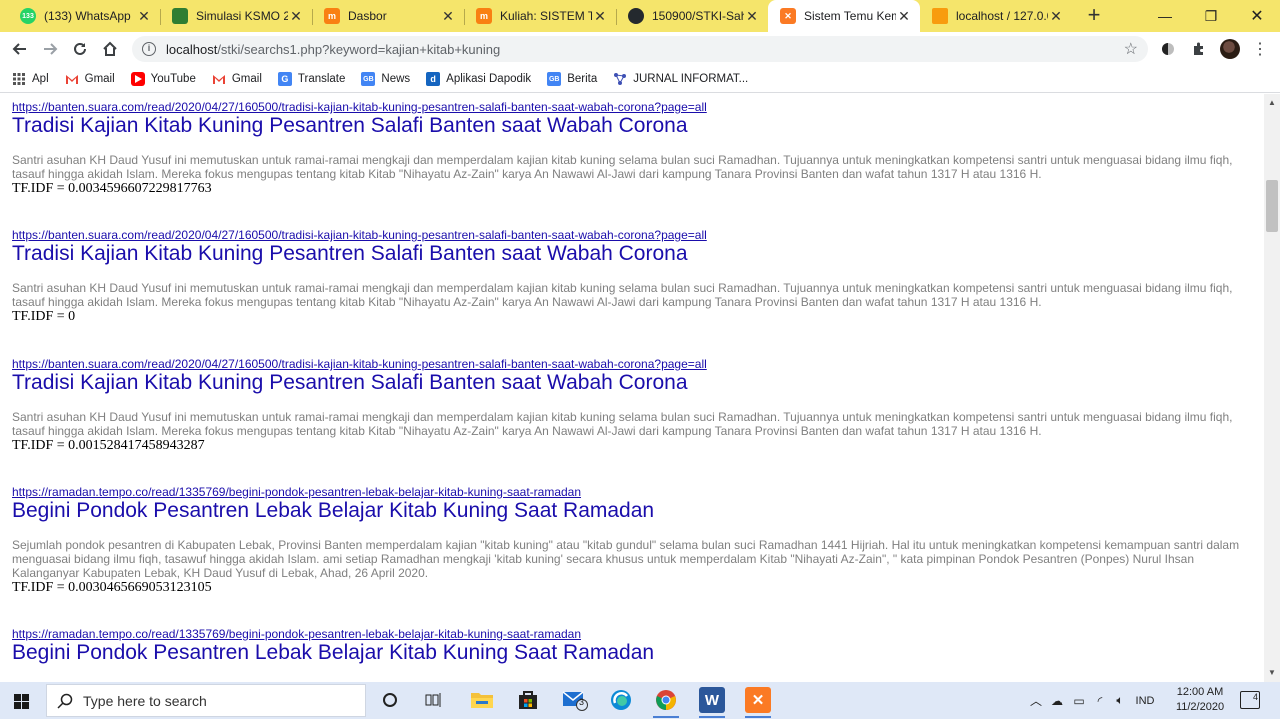 Image resolution: width=1280 pixels, height=719 pixels. I want to click on news-icon: GB, so click(368, 79).